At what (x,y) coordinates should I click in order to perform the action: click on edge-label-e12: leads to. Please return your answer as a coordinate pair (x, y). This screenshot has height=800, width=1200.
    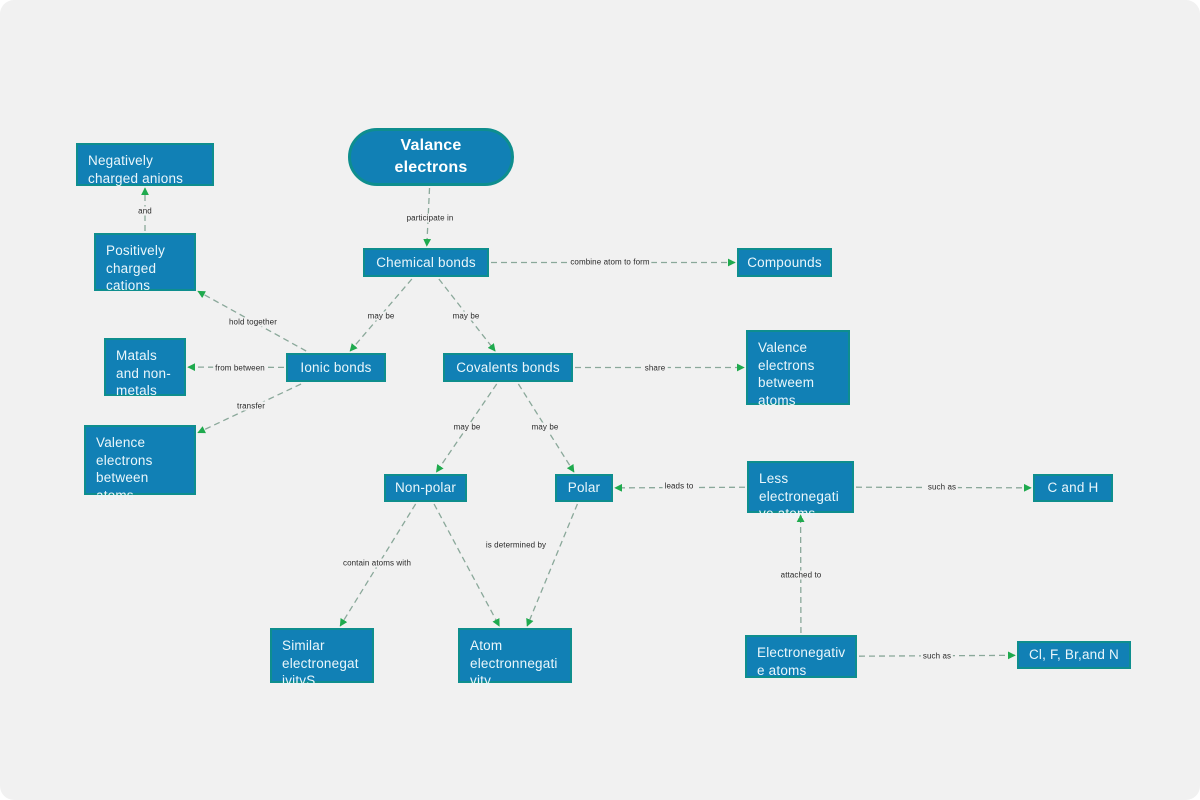
    Looking at the image, I should click on (679, 486).